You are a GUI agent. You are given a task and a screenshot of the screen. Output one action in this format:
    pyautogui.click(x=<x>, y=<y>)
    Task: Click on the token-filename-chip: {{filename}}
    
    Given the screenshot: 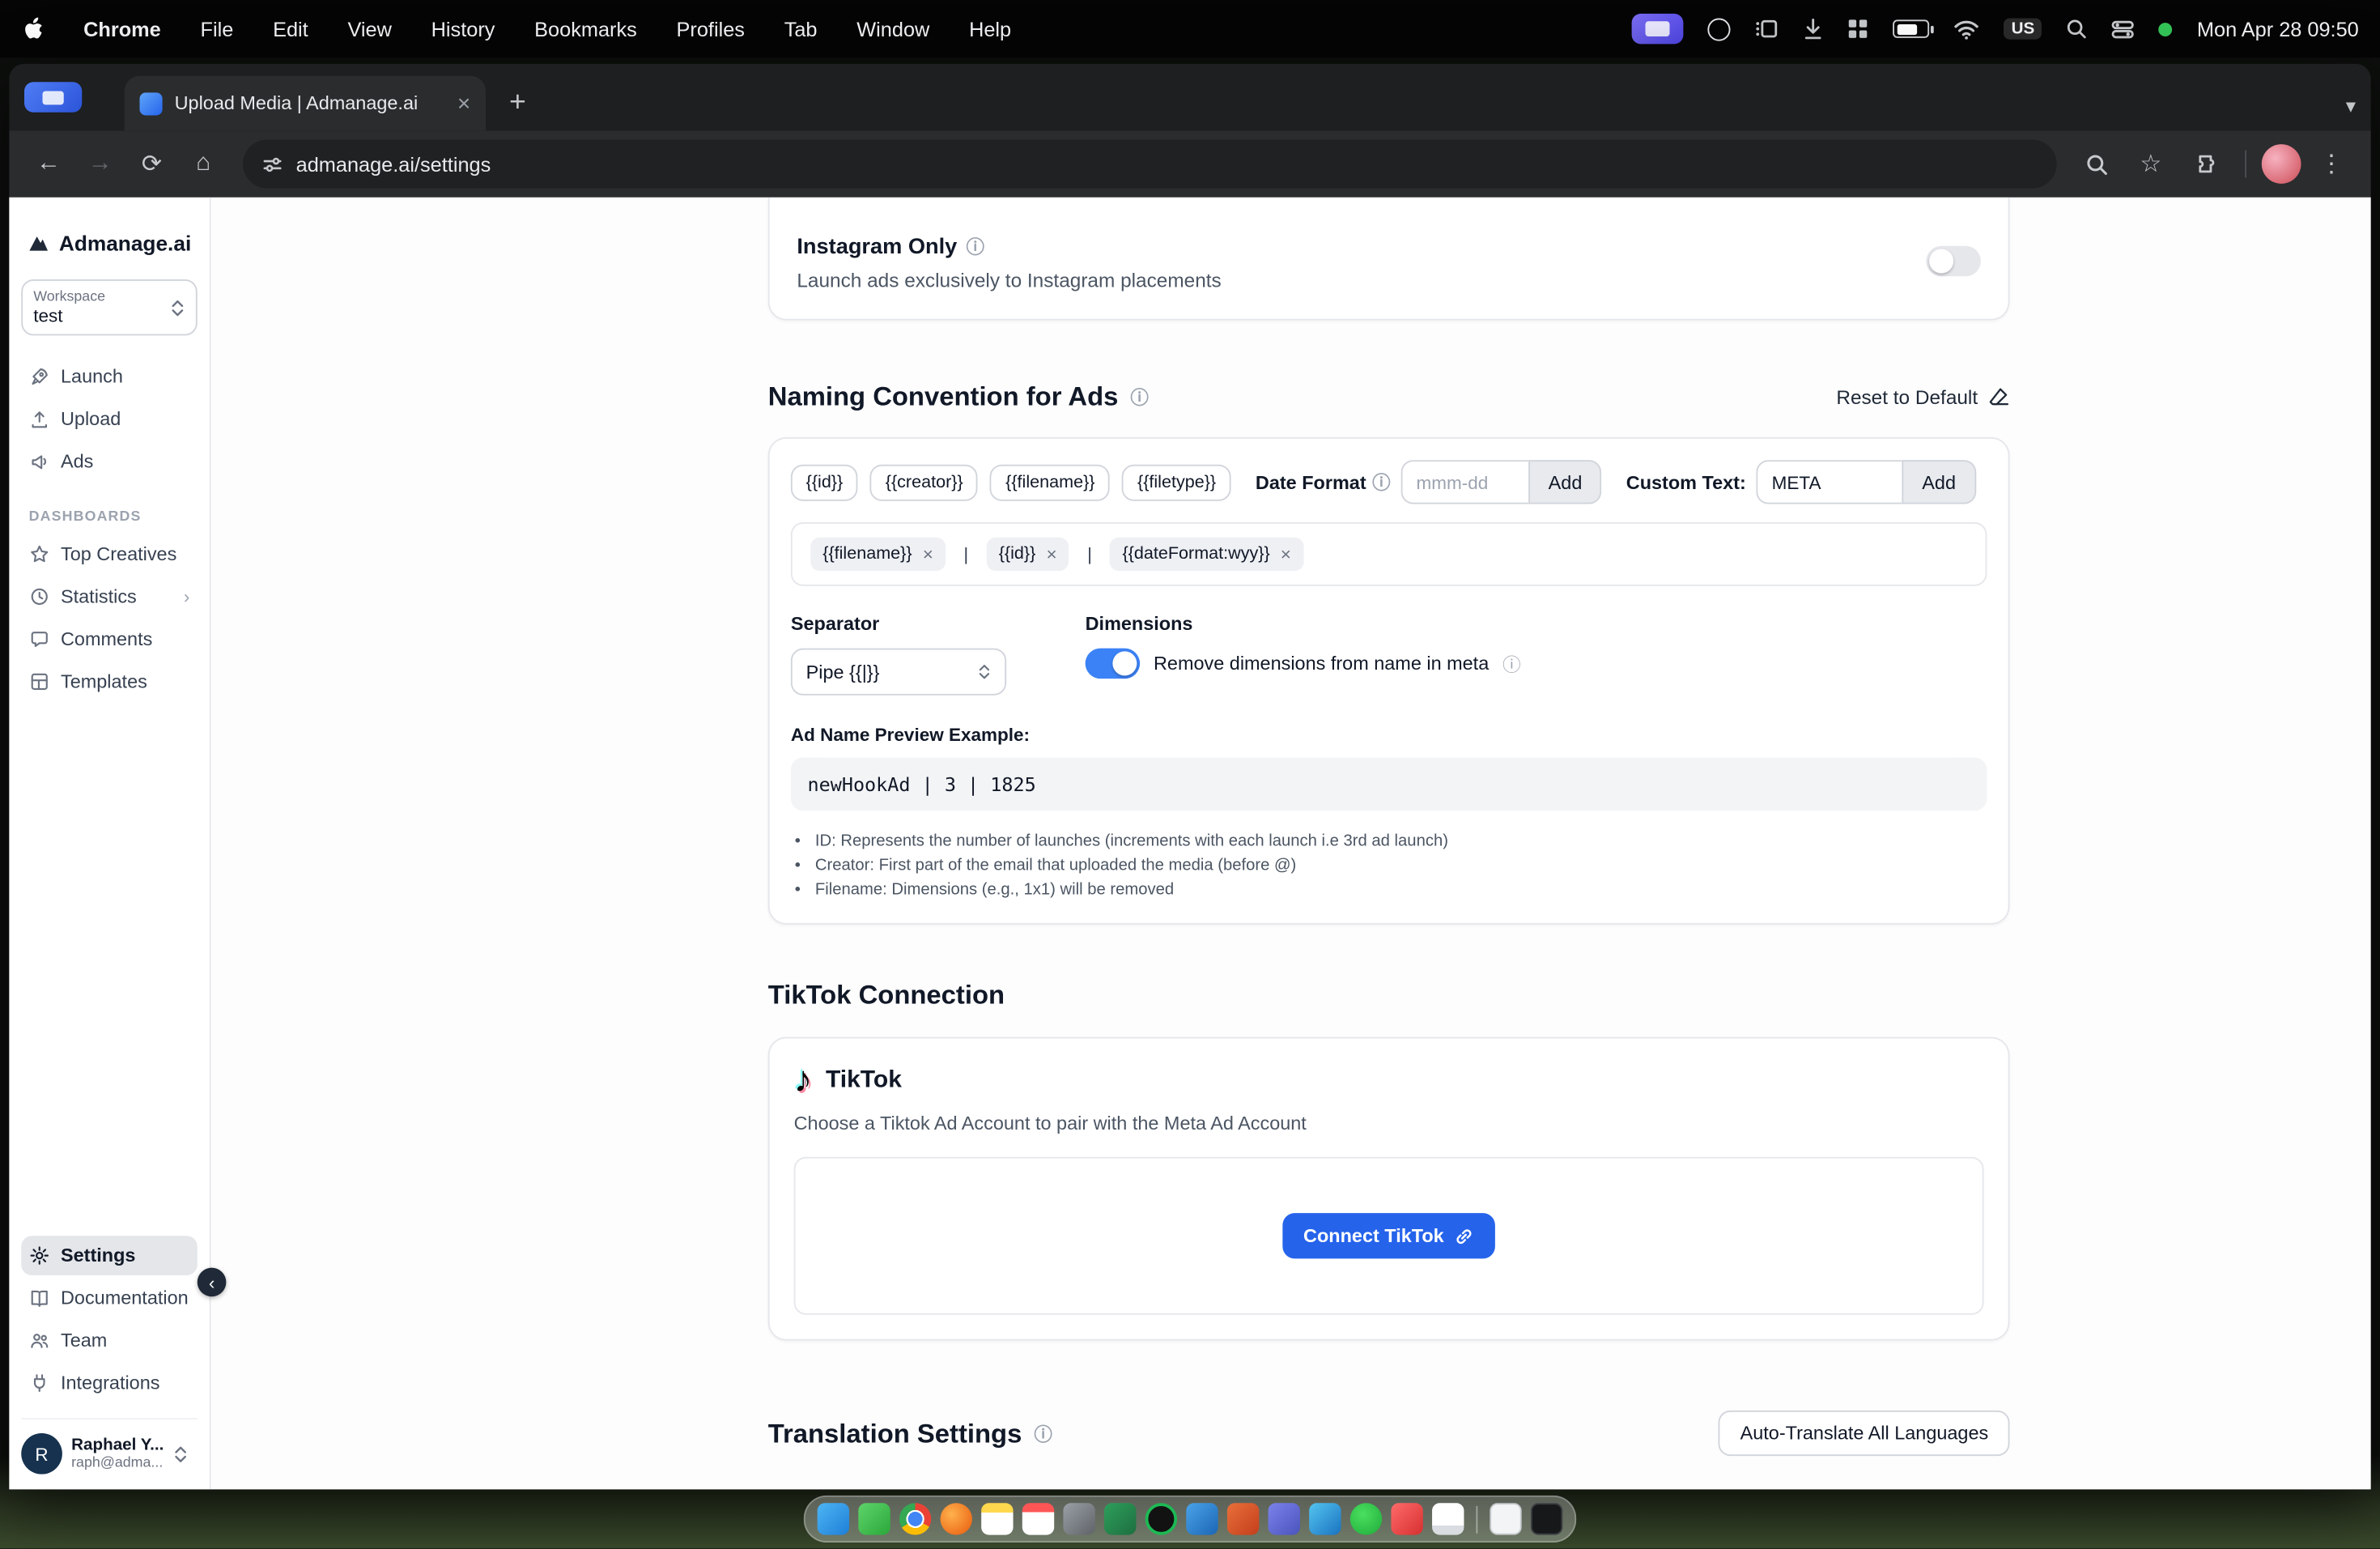 What is the action you would take?
    pyautogui.click(x=1050, y=481)
    